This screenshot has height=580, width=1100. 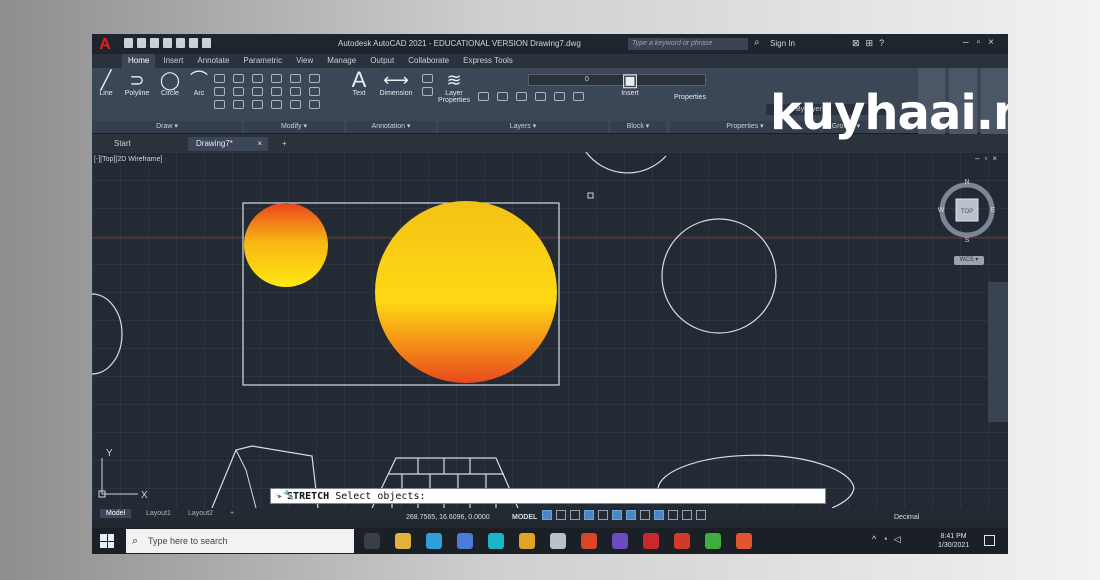 What do you see at coordinates (295, 78) in the screenshot?
I see `trim-icon` at bounding box center [295, 78].